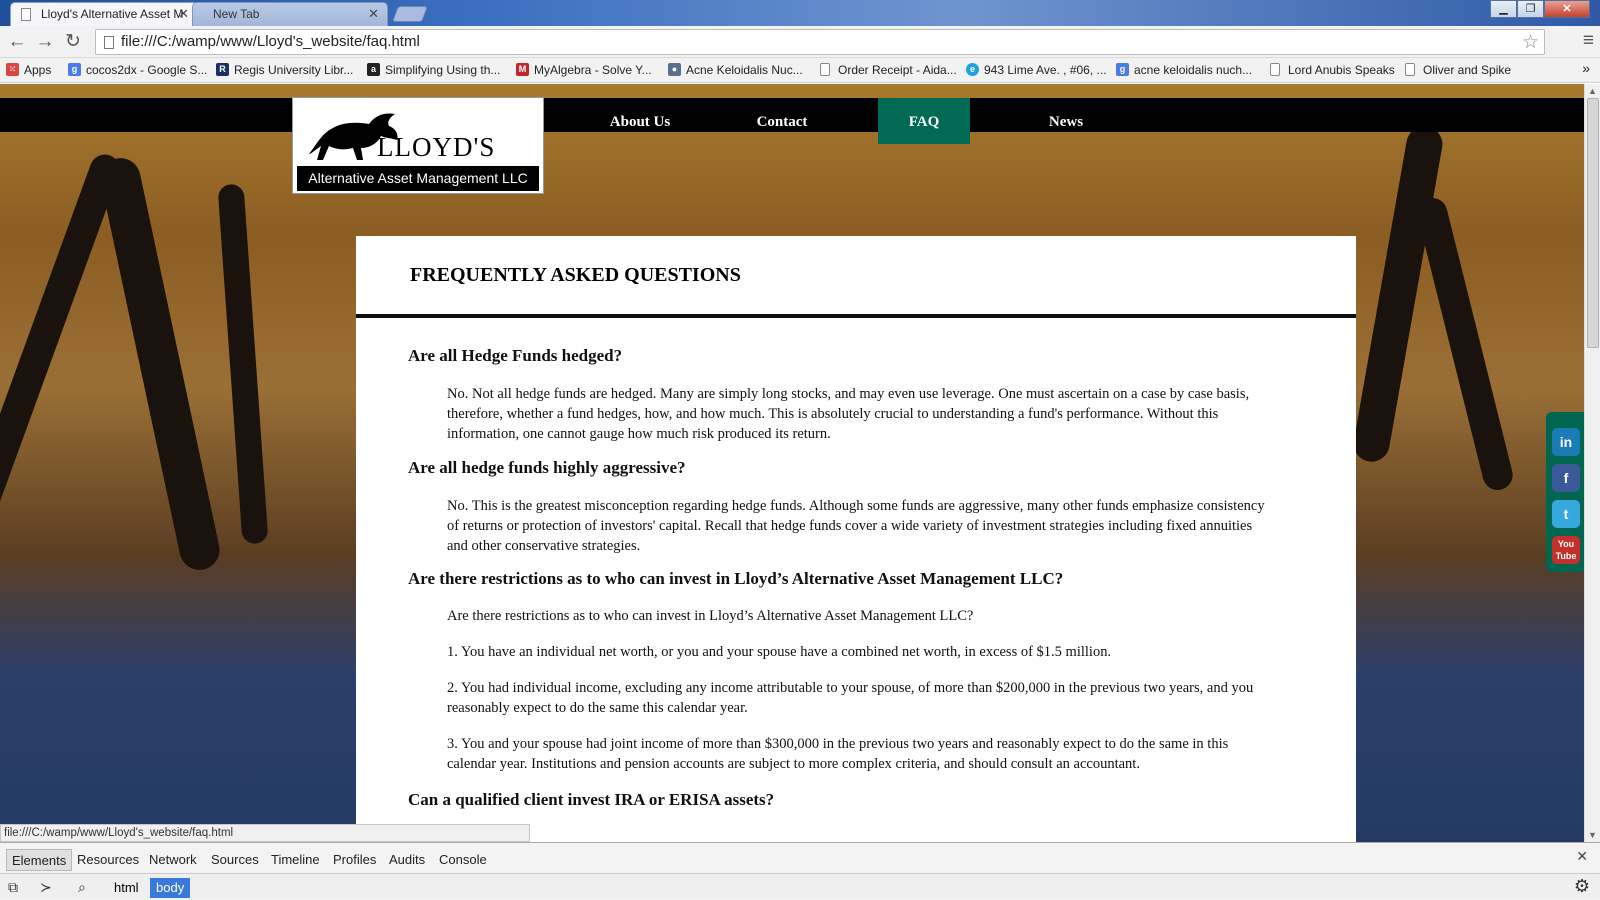  I want to click on new-tab-button, so click(410, 14).